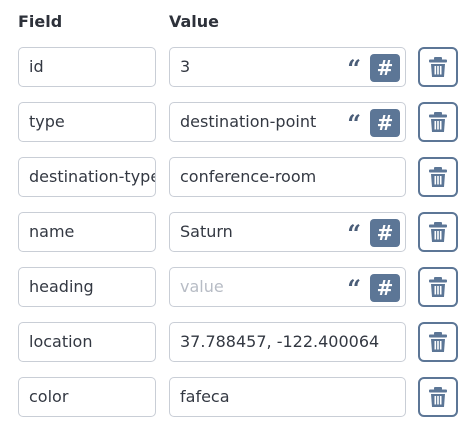 The width and height of the screenshot is (474, 431). I want to click on field-key-input: name, so click(87, 232).